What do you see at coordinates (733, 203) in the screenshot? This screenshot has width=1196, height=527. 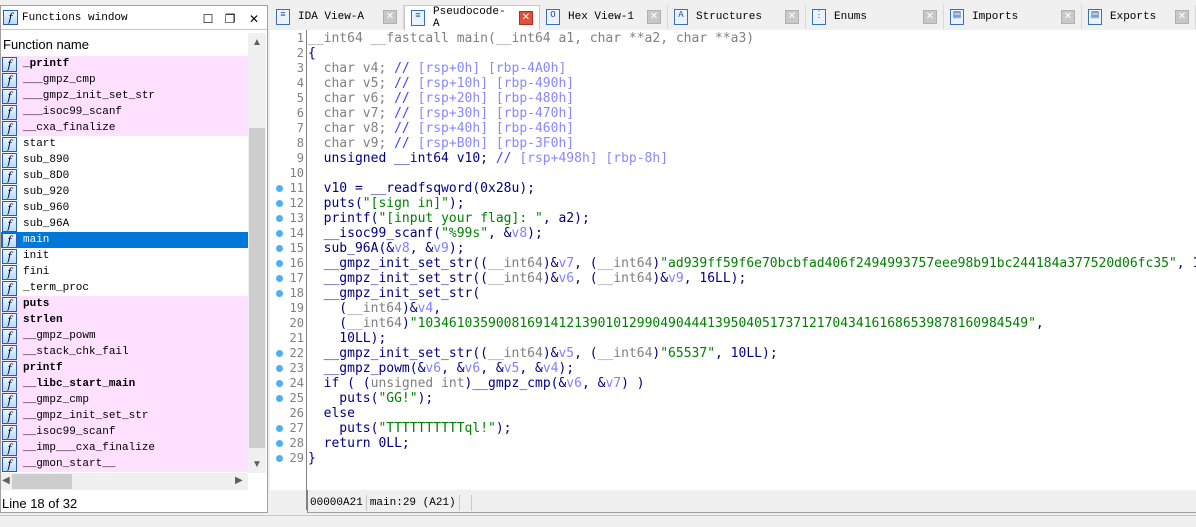 I see `code-line: 12 puts("[sign in]");` at bounding box center [733, 203].